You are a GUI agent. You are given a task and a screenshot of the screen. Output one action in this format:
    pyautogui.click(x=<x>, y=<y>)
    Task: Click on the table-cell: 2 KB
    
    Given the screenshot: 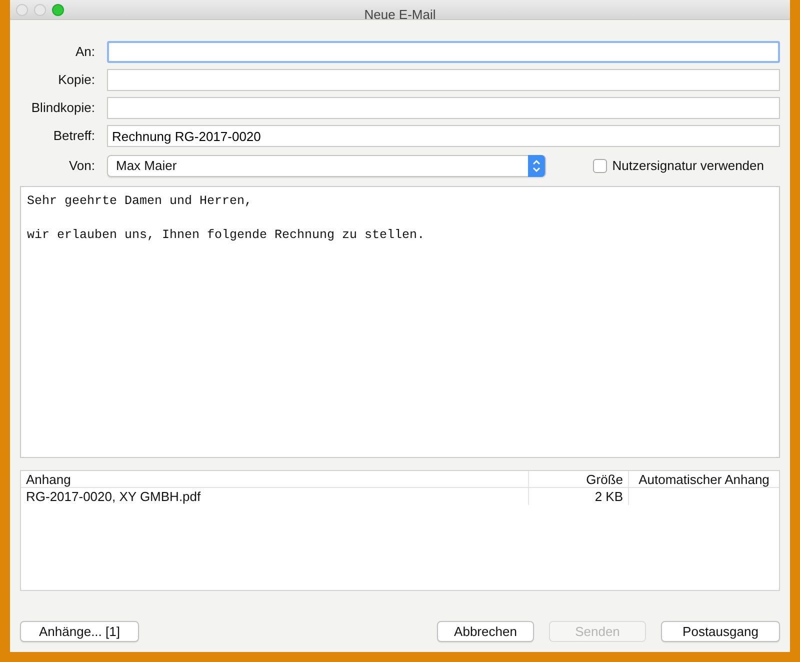 What is the action you would take?
    pyautogui.click(x=579, y=496)
    